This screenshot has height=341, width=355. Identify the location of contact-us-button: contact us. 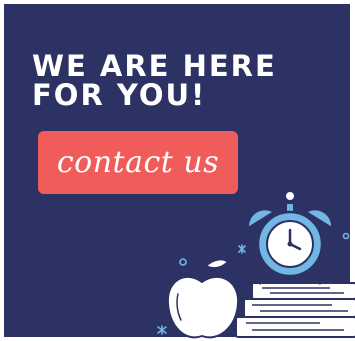
(138, 162).